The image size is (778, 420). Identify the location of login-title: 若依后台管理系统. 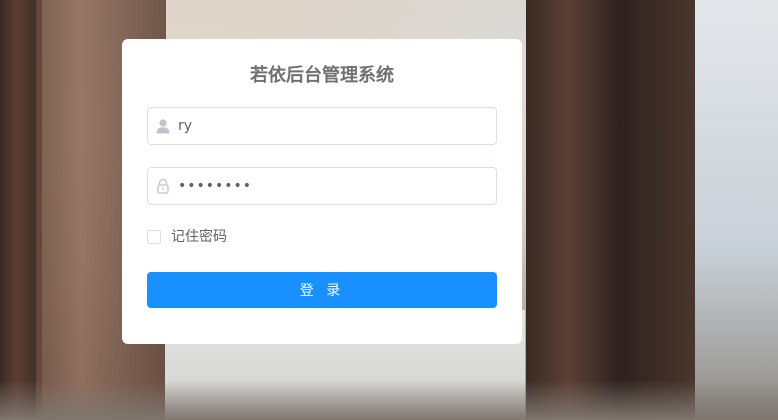
(322, 75).